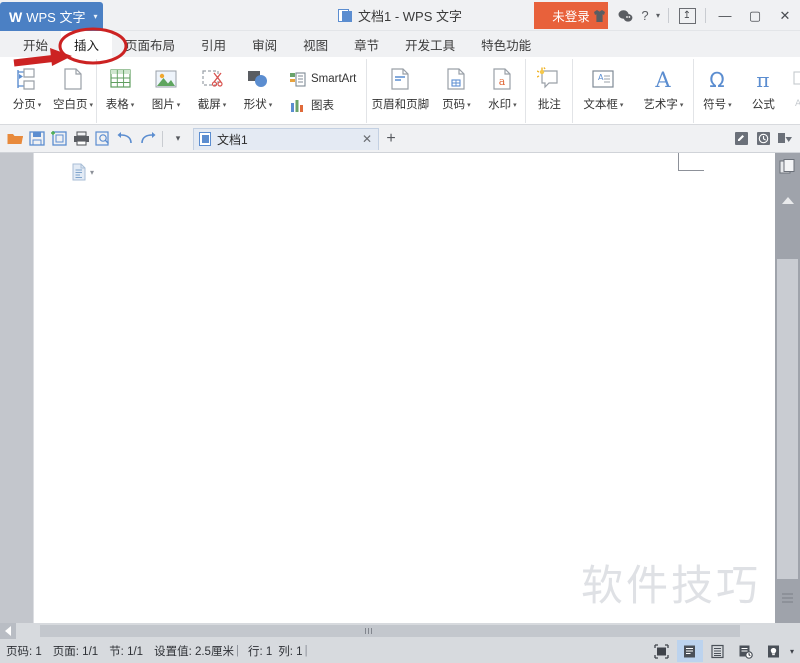 This screenshot has width=800, height=663. Describe the element at coordinates (322, 105) in the screenshot. I see `ribbon-button-chart: 图表` at that location.